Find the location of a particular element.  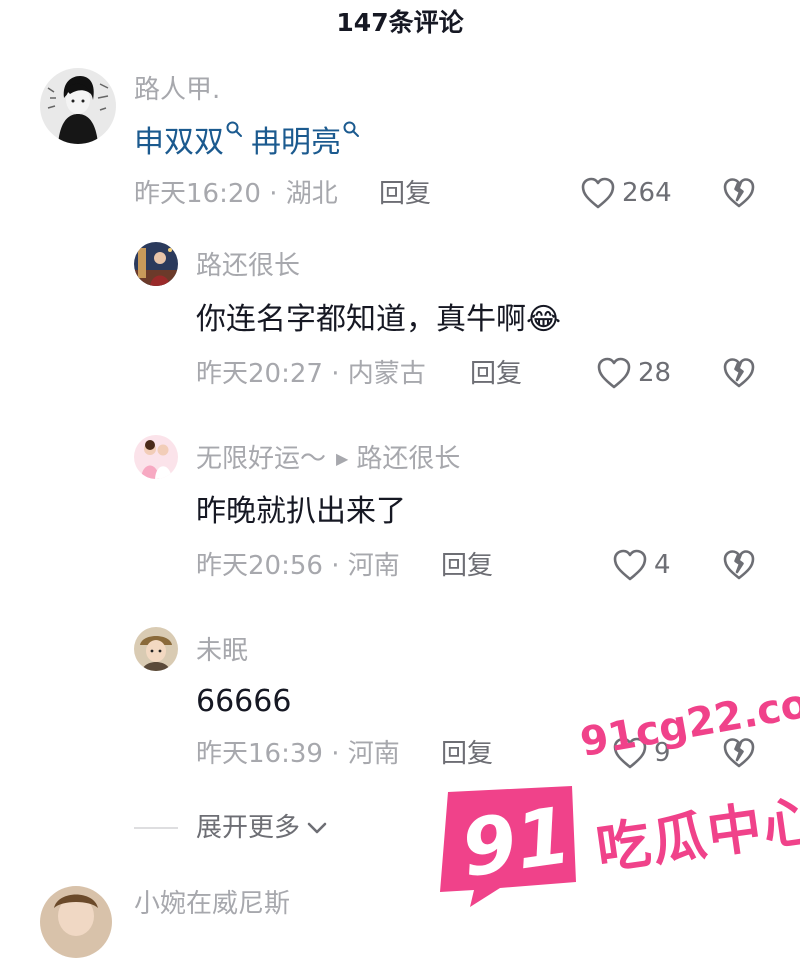

like-count: 9 is located at coordinates (662, 753).